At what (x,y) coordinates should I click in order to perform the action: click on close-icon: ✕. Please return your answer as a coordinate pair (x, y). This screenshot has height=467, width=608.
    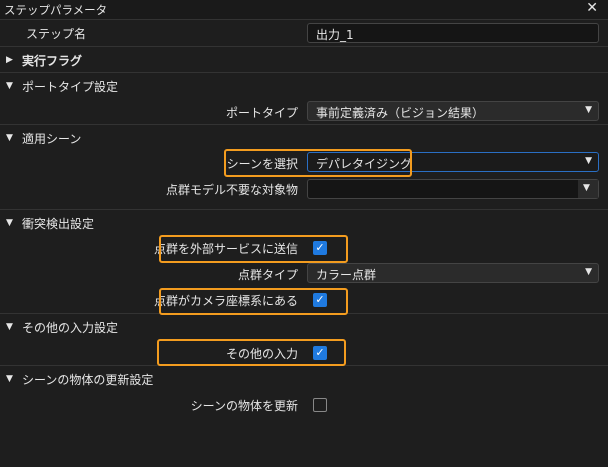
    Looking at the image, I should click on (592, 8).